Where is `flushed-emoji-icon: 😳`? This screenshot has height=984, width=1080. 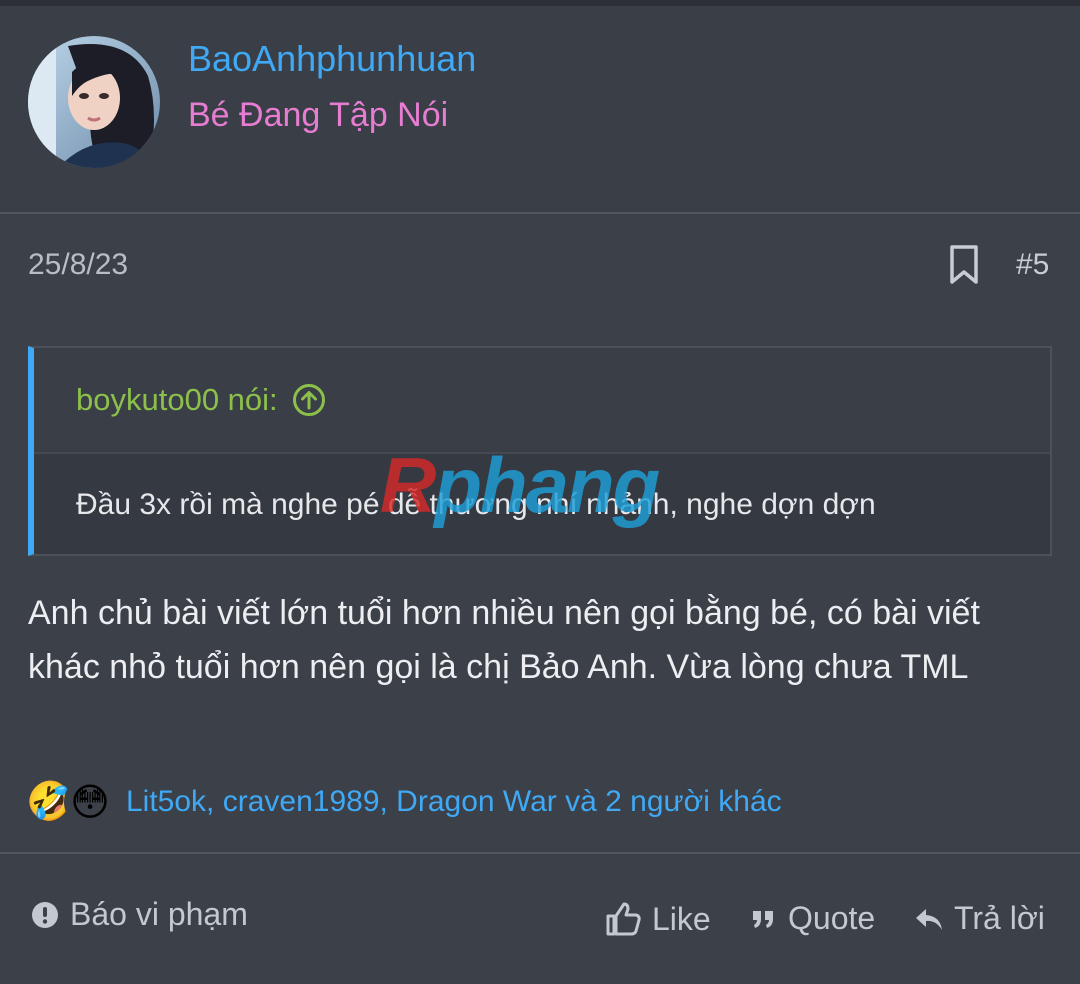 flushed-emoji-icon: 😳 is located at coordinates (90, 802).